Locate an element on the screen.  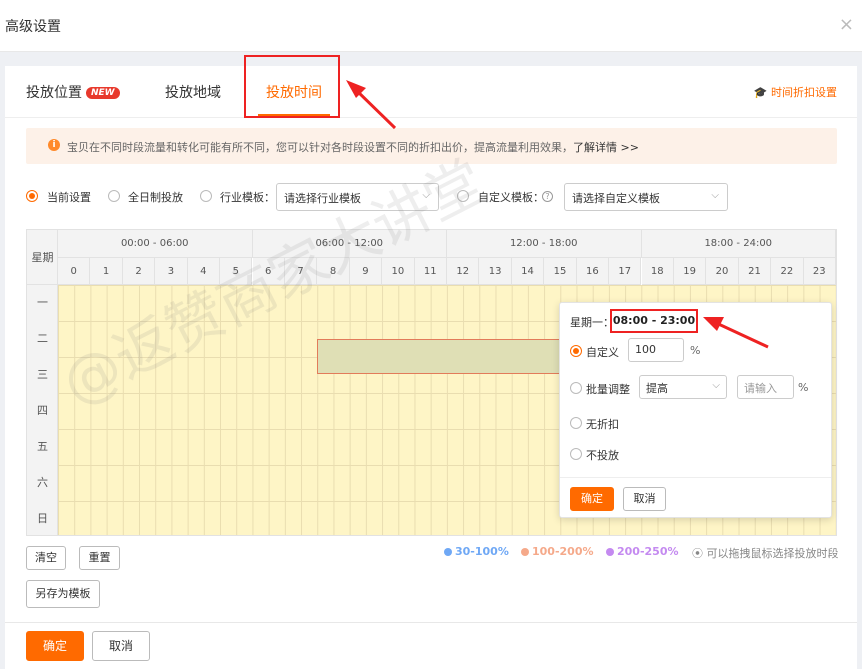
dialog-header: 高级设置 × is located at coordinates (431, 26).